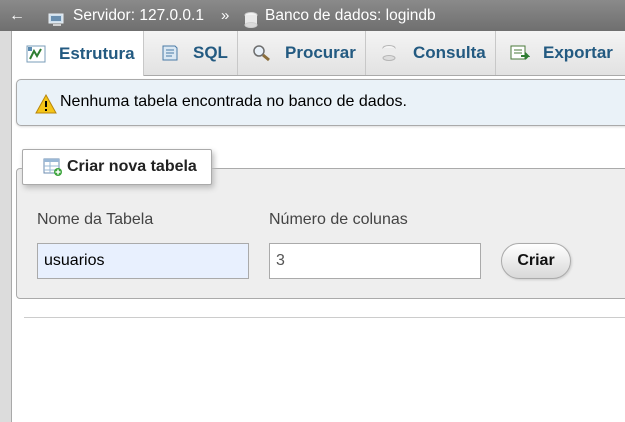 This screenshot has width=625, height=422. Describe the element at coordinates (324, 317) in the screenshot. I see `divider` at that location.